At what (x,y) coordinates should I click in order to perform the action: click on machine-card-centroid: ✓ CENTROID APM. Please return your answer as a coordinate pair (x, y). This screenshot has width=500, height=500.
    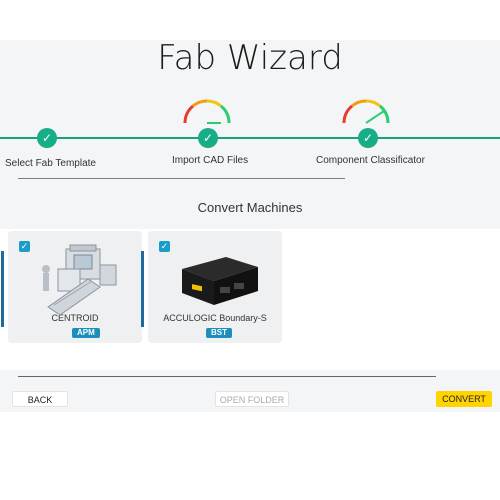
    Looking at the image, I should click on (71, 287).